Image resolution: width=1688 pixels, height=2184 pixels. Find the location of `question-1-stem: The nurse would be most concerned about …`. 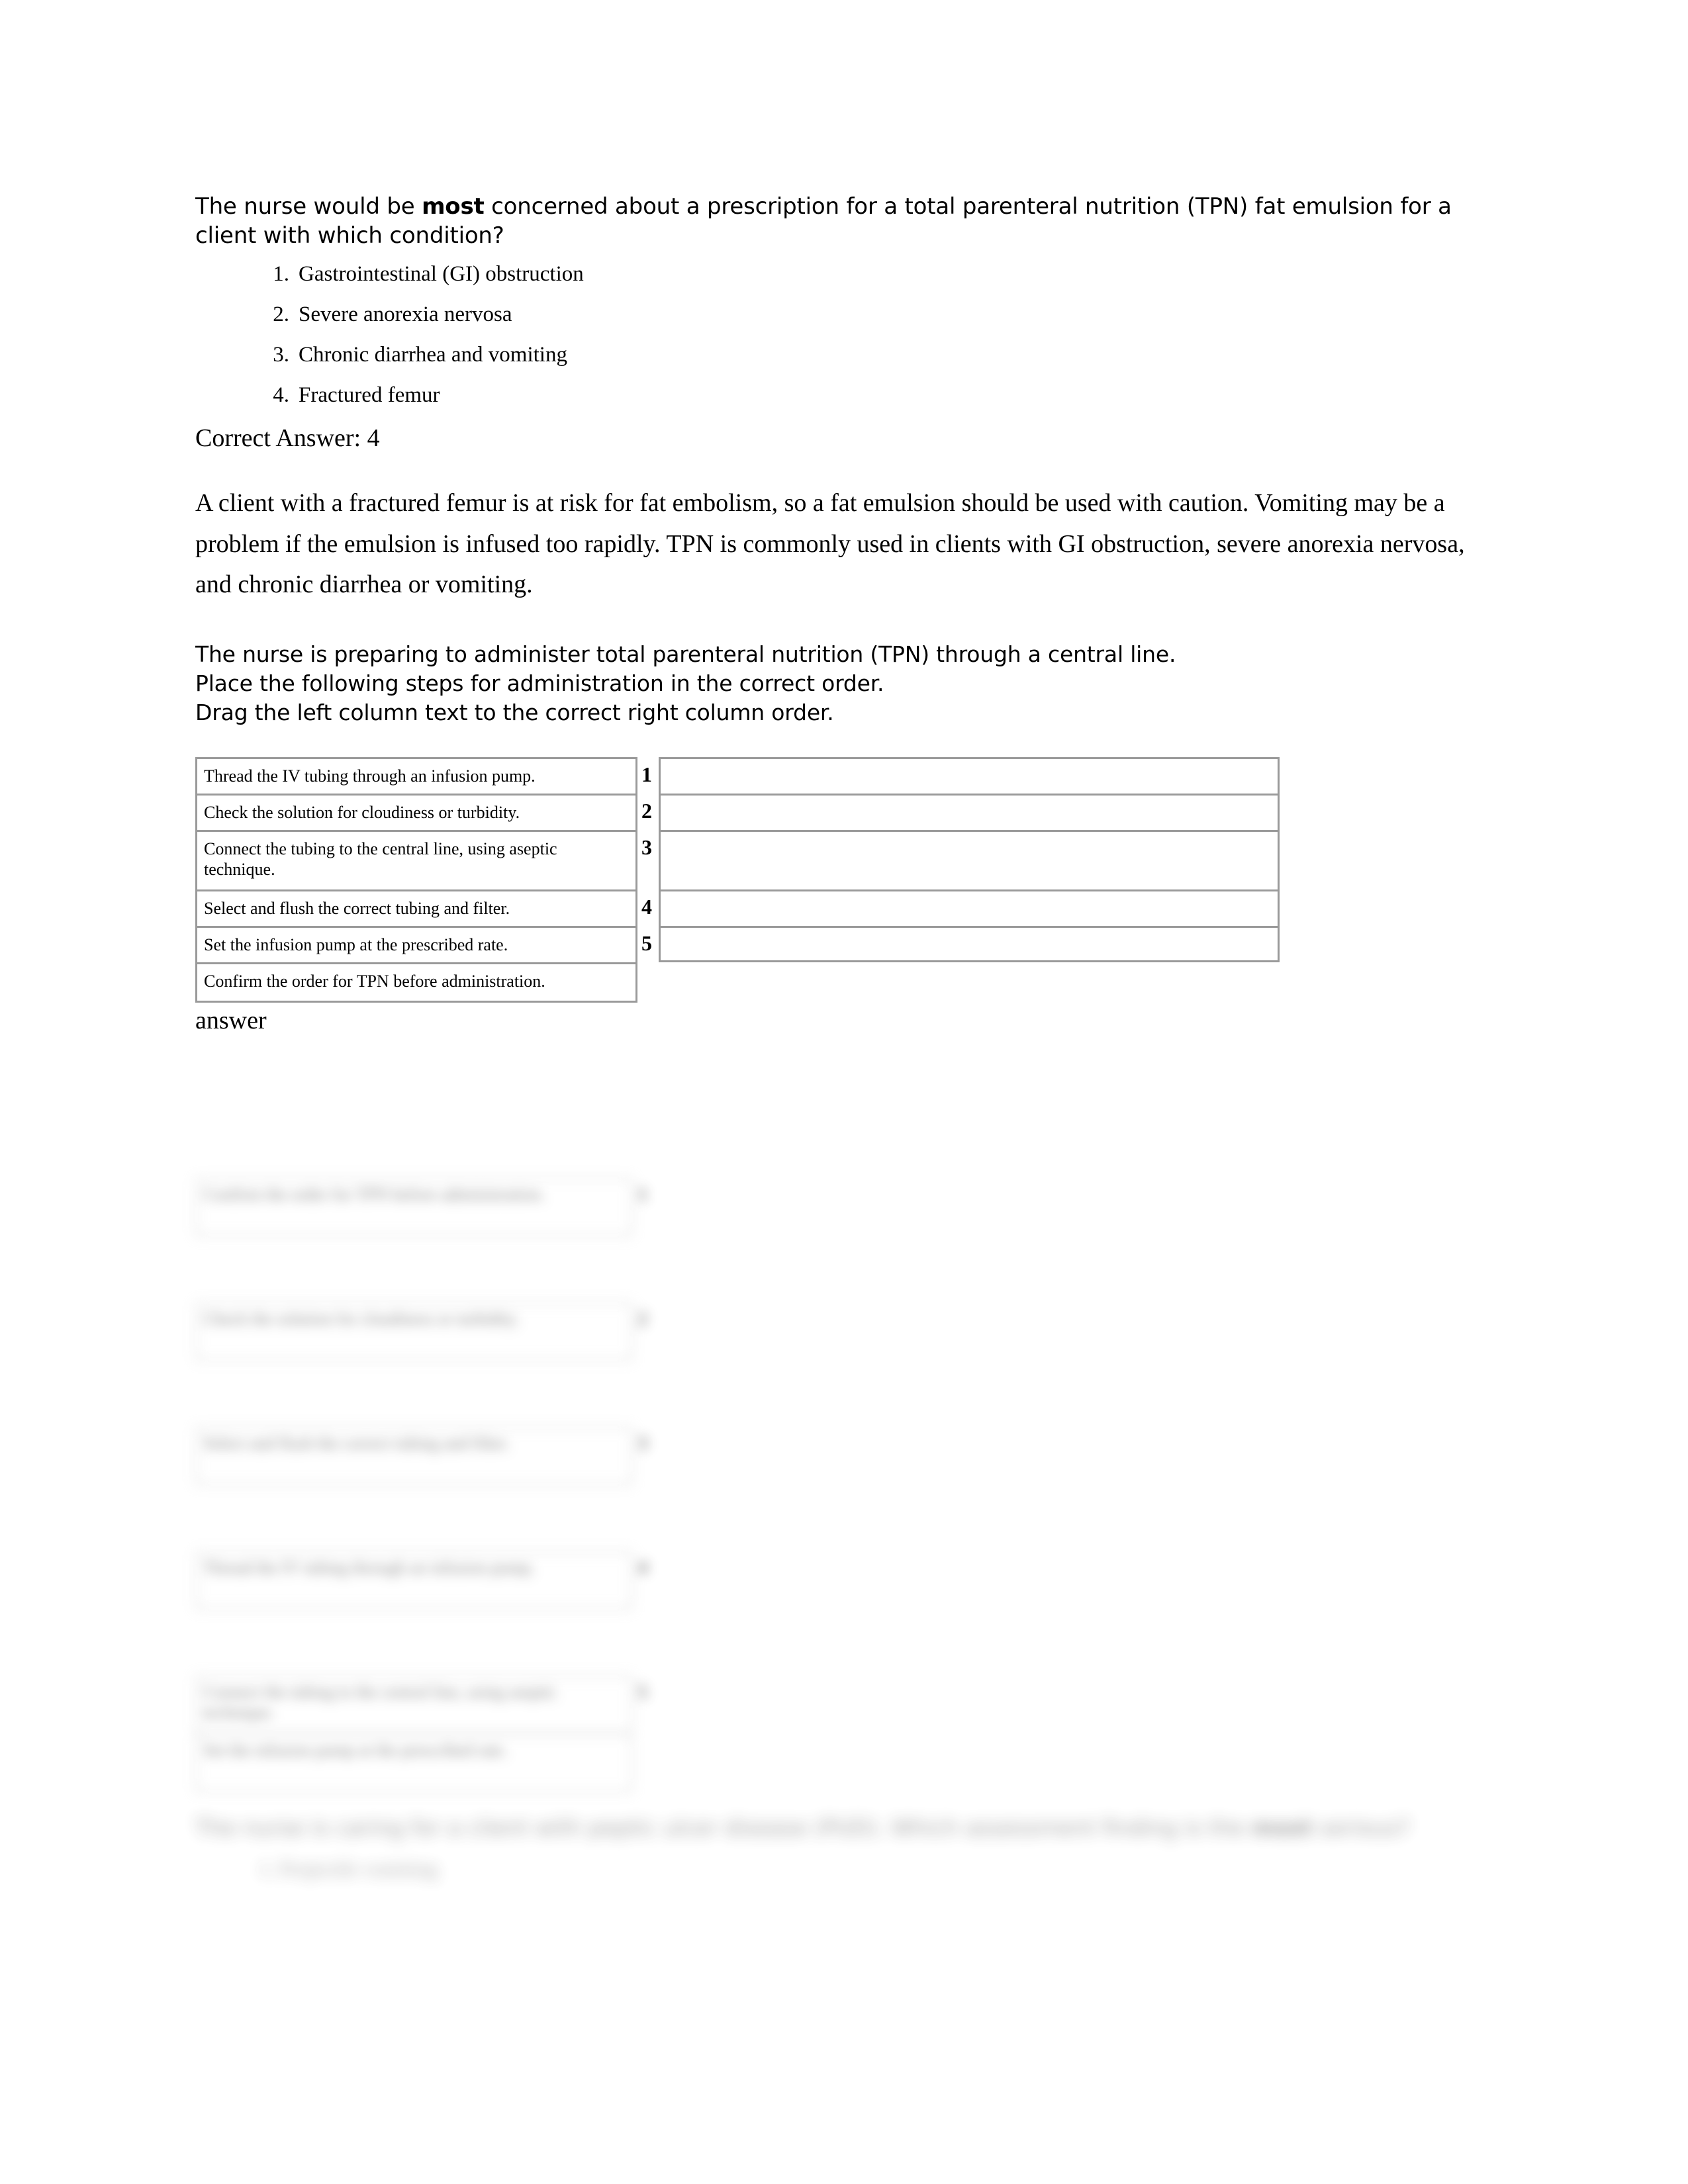

question-1-stem: The nurse would be most concerned about … is located at coordinates (837, 221).